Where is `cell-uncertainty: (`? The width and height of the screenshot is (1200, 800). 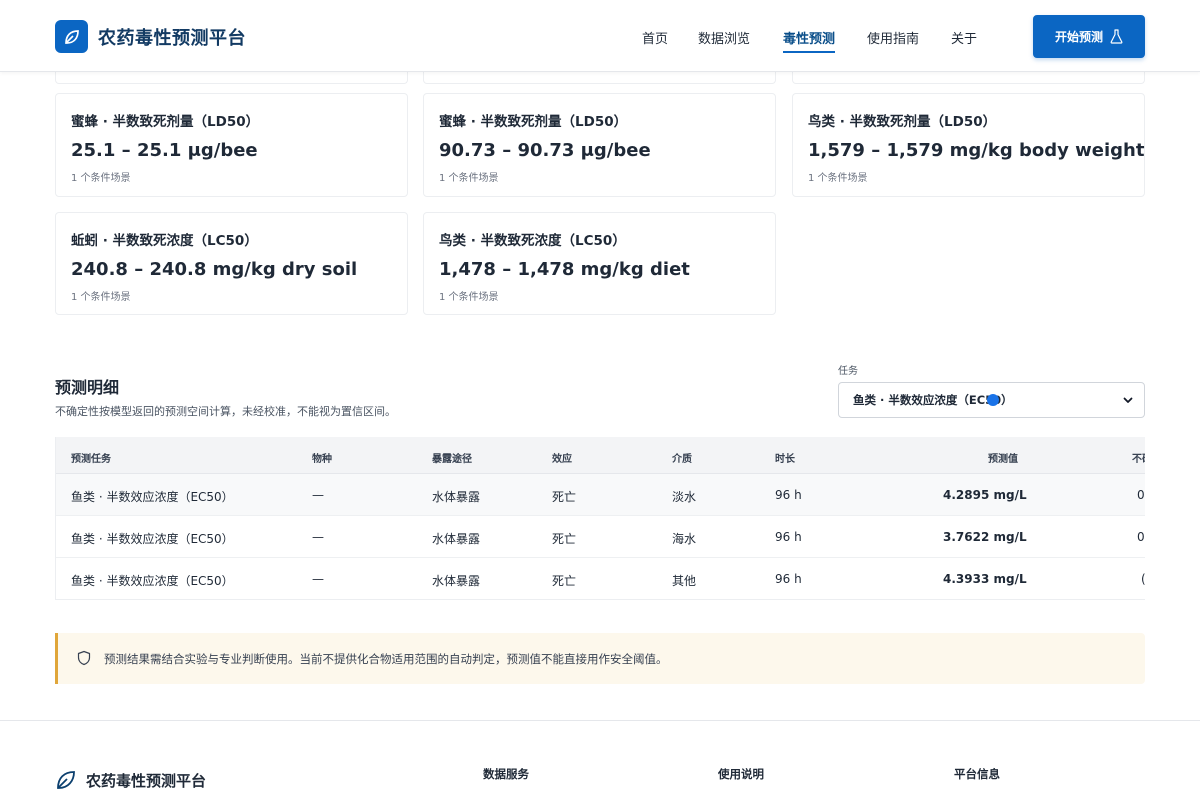 cell-uncertainty: ( is located at coordinates (1143, 579).